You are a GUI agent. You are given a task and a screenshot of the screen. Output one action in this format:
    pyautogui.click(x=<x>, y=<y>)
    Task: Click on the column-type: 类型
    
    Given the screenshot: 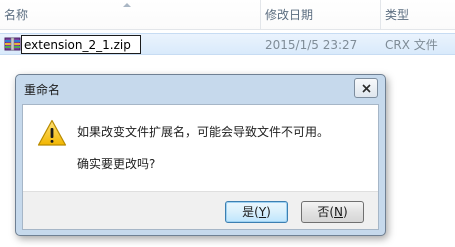 What is the action you would take?
    pyautogui.click(x=417, y=15)
    